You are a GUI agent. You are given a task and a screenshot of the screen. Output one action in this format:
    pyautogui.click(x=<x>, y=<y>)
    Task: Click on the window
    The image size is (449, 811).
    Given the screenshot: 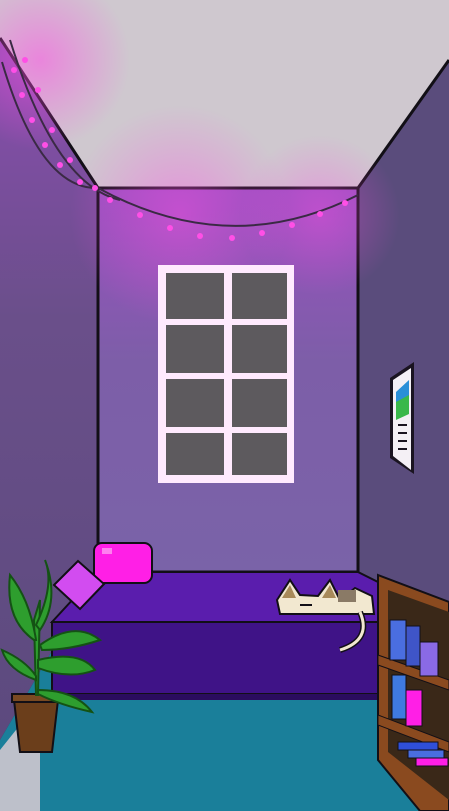 What is the action you would take?
    pyautogui.click(x=226, y=374)
    